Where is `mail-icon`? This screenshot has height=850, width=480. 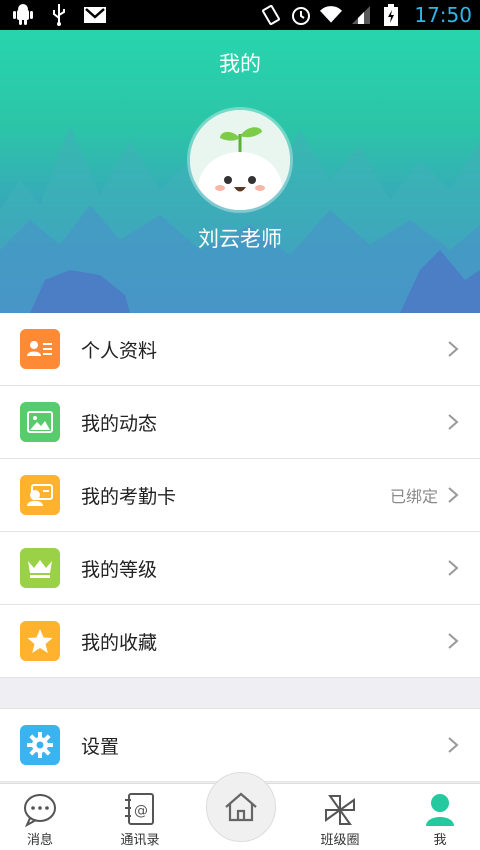 mail-icon is located at coordinates (95, 15).